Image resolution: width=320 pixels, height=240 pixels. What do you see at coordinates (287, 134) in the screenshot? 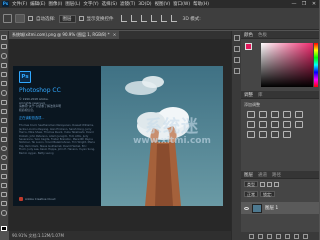
I see `gradient-map-icon` at bounding box center [287, 134].